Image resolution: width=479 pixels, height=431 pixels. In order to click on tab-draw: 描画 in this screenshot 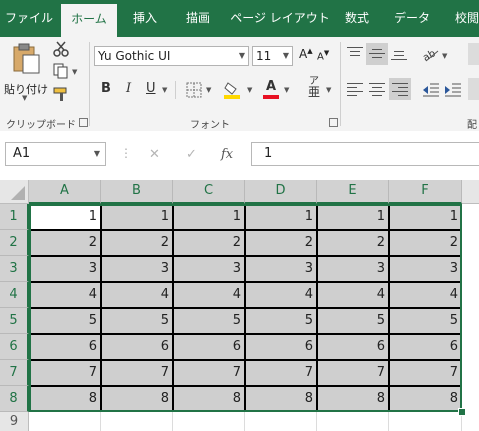, I will do `click(198, 18)`.